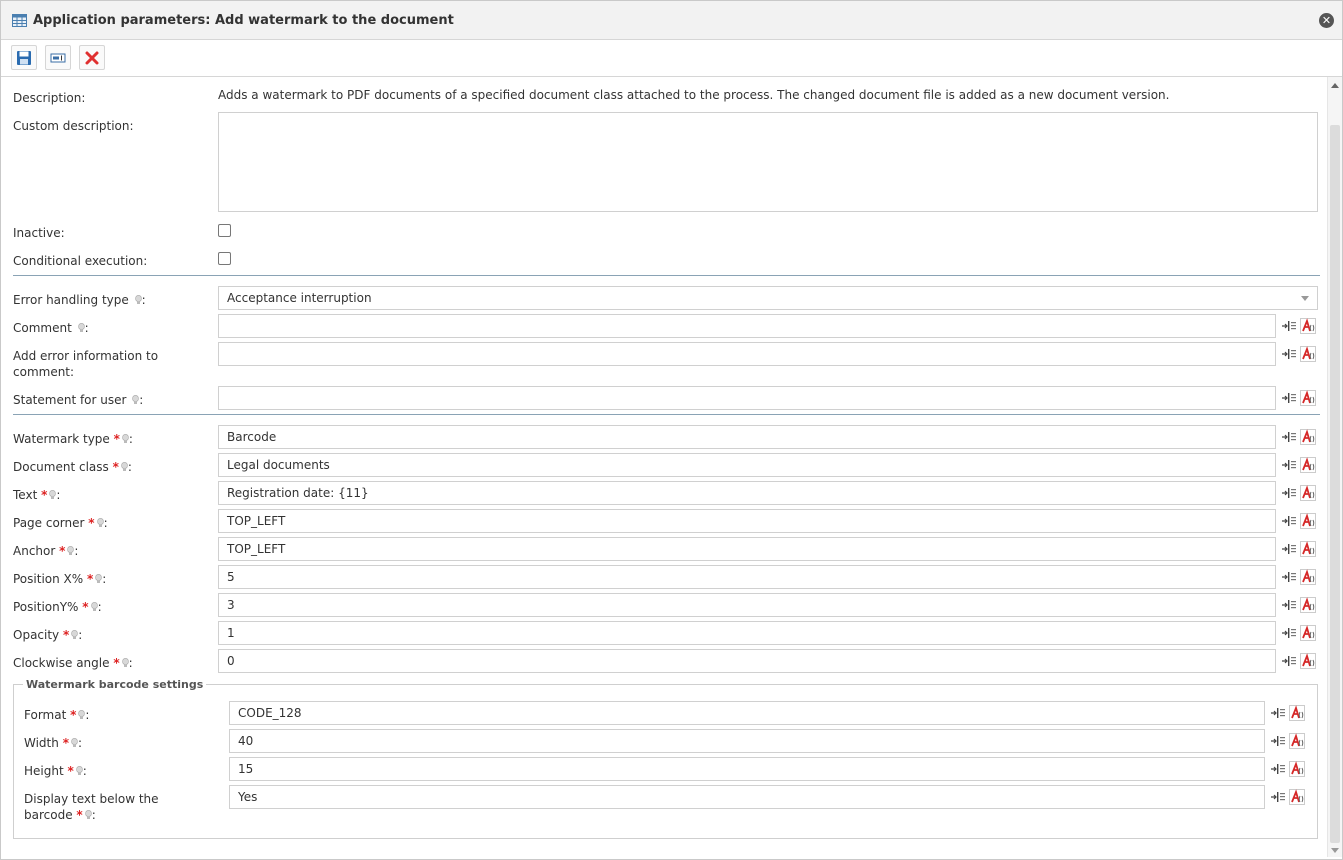  Describe the element at coordinates (39, 233) in the screenshot. I see `inactive-label: Inactive:` at that location.